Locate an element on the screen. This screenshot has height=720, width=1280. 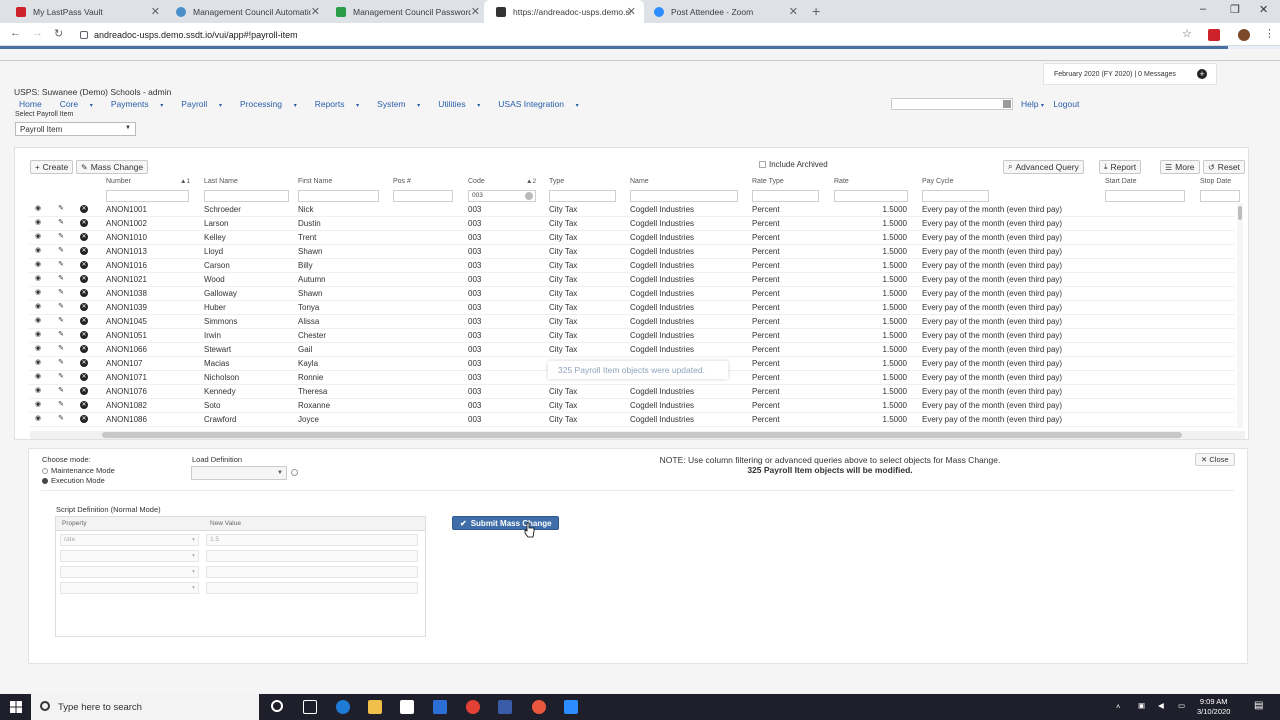
scroll-thumb is located at coordinates (1240, 213).